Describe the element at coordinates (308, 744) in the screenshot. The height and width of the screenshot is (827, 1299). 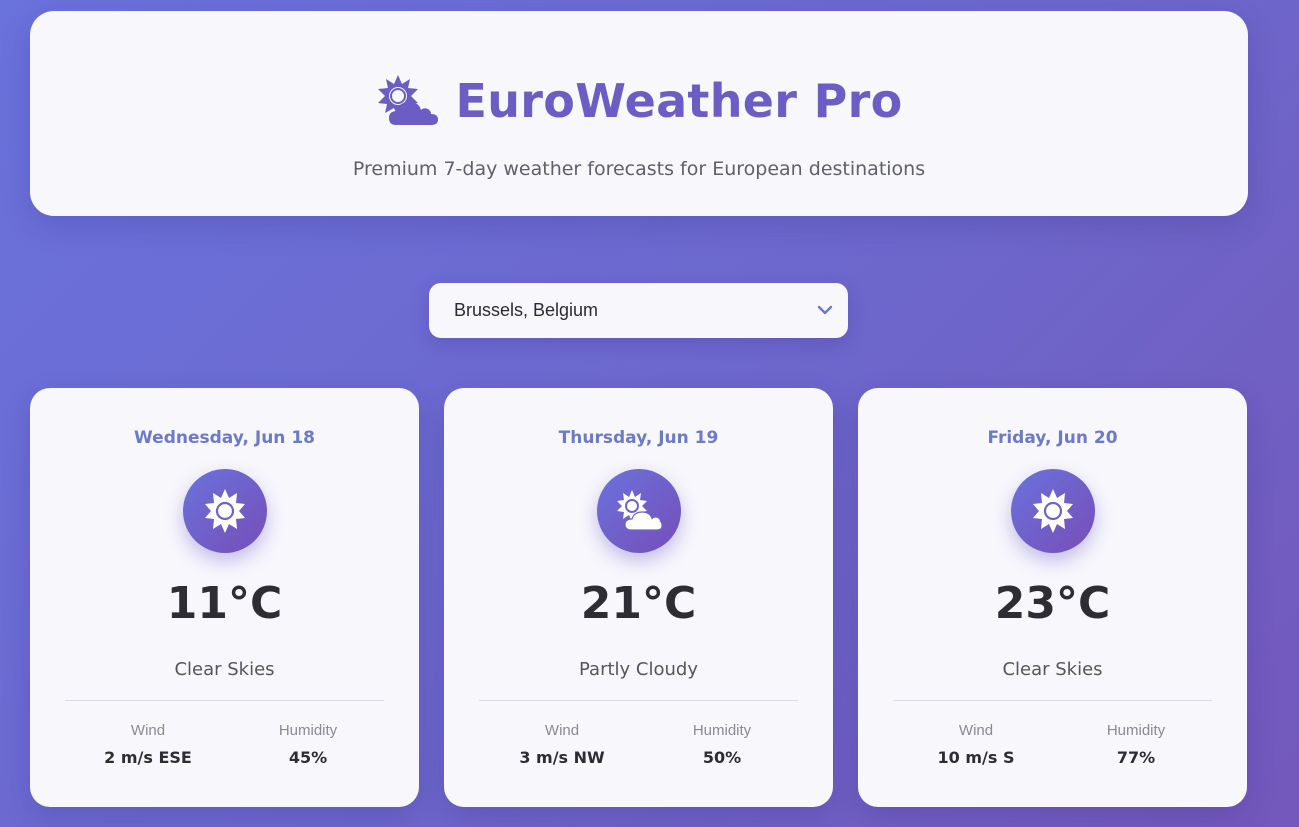
I see `humidity-stat: Humidity 45%` at that location.